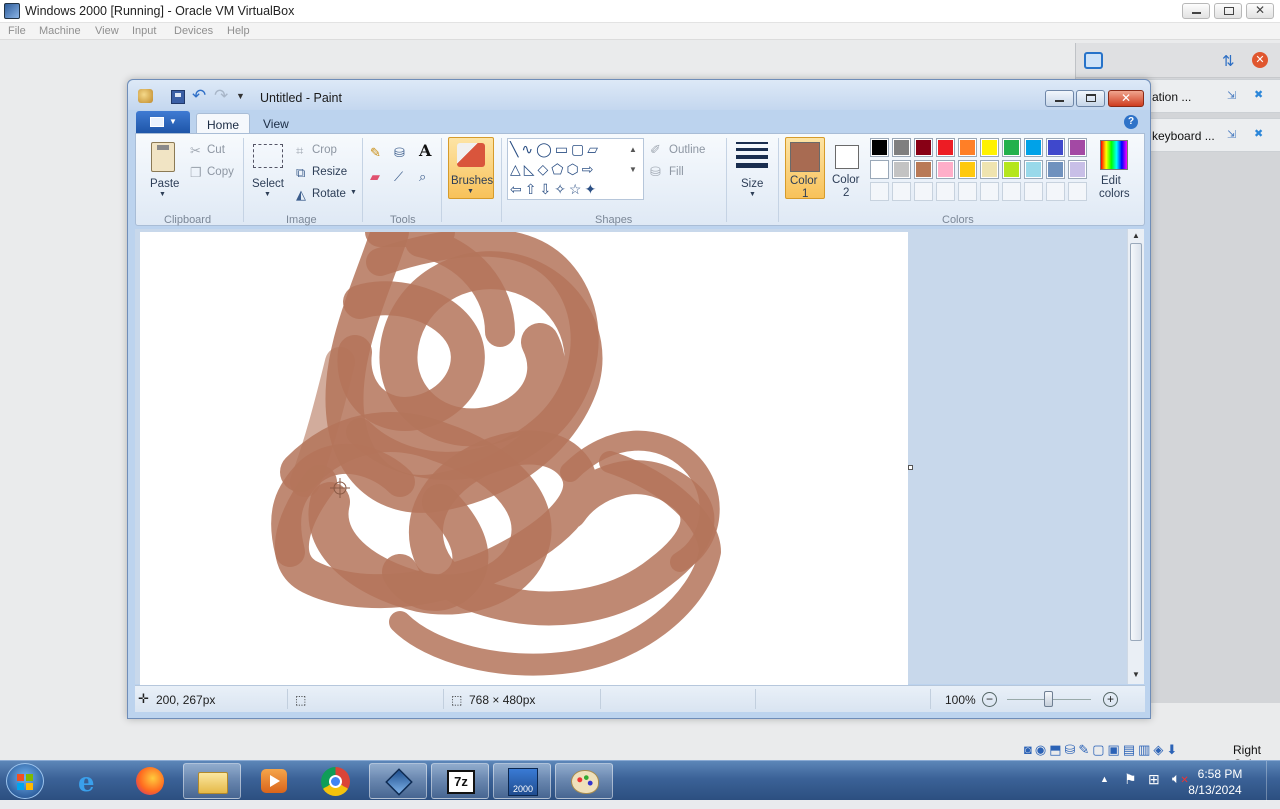  I want to click on action-center-flag-icon: ⚑, so click(1130, 779).